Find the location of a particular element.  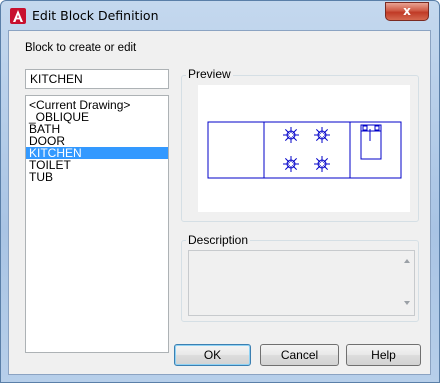

ok-button: OK is located at coordinates (212, 355).